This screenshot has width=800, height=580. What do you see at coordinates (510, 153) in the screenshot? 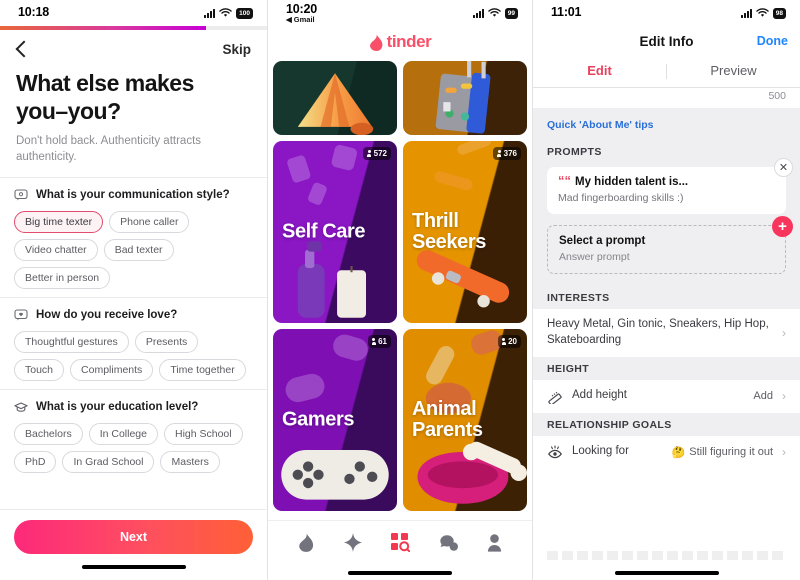
I see `member-count-value: 376` at bounding box center [510, 153].